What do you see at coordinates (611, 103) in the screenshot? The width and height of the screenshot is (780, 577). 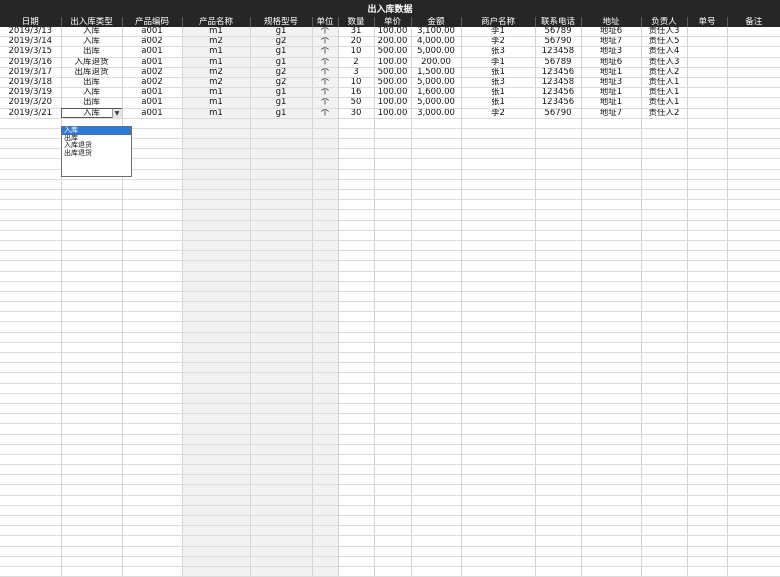 I see `table-cell: 地址1` at bounding box center [611, 103].